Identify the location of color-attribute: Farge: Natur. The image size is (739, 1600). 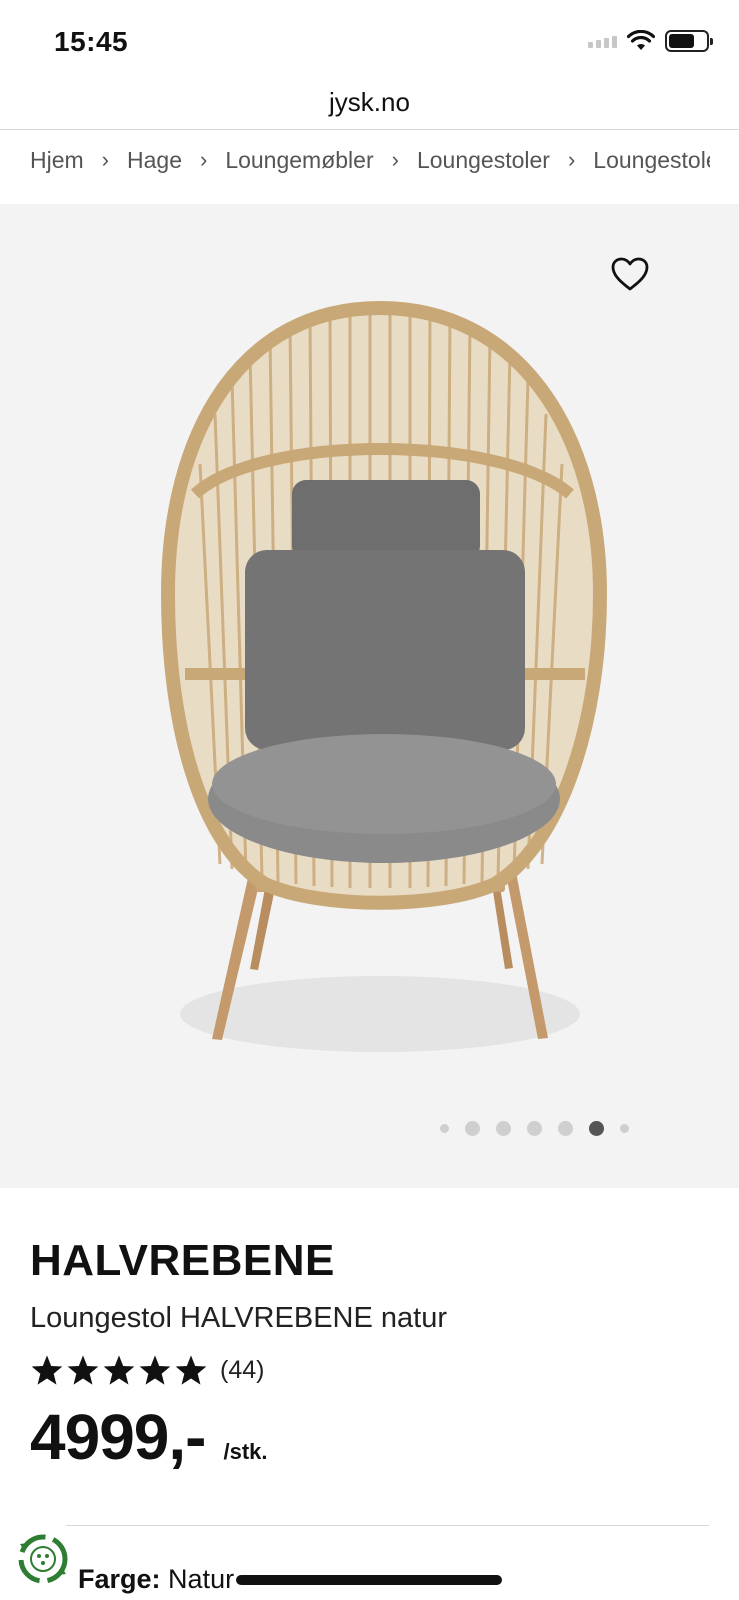
(156, 1579).